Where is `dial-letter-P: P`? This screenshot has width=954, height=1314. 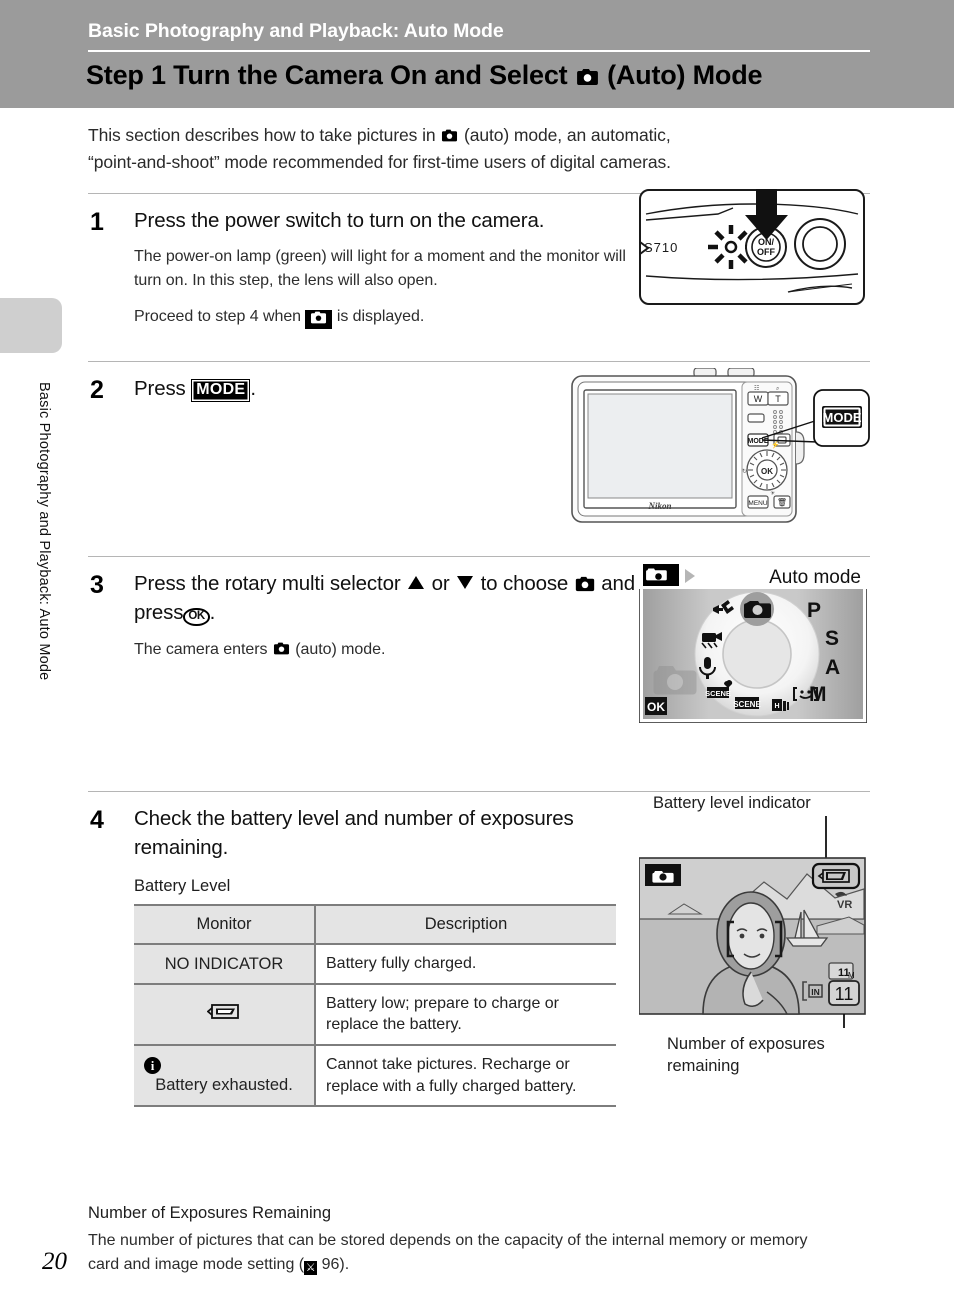 dial-letter-P: P is located at coordinates (814, 610).